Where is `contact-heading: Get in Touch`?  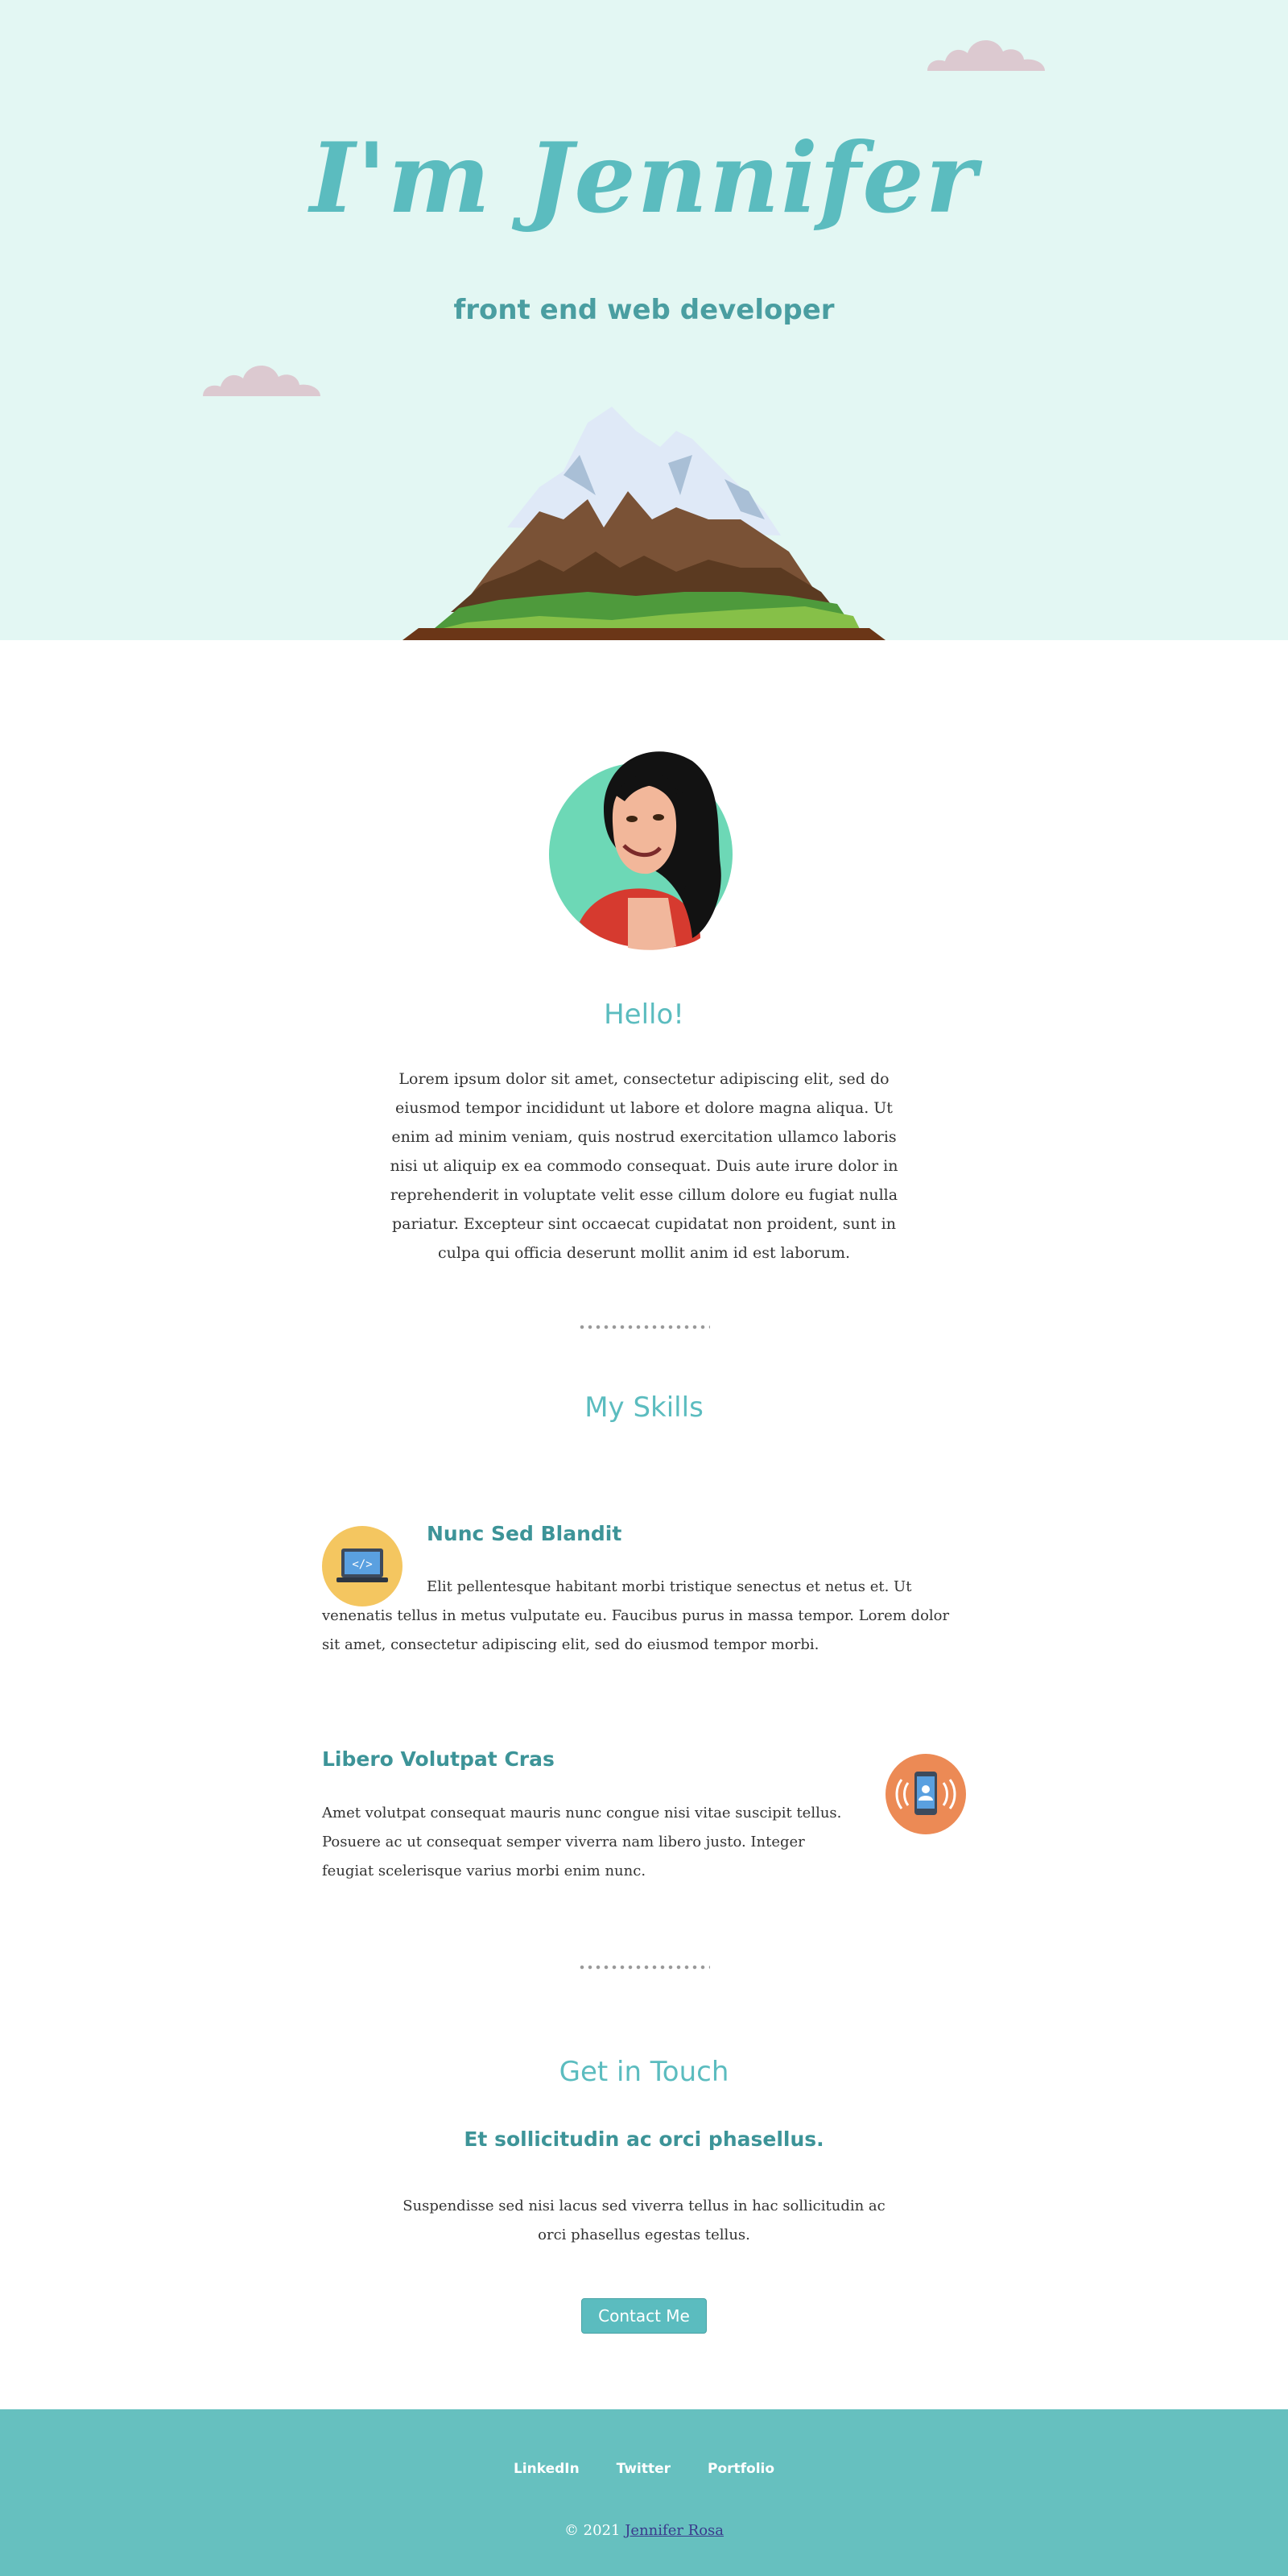
contact-heading: Get in Touch is located at coordinates (644, 2072).